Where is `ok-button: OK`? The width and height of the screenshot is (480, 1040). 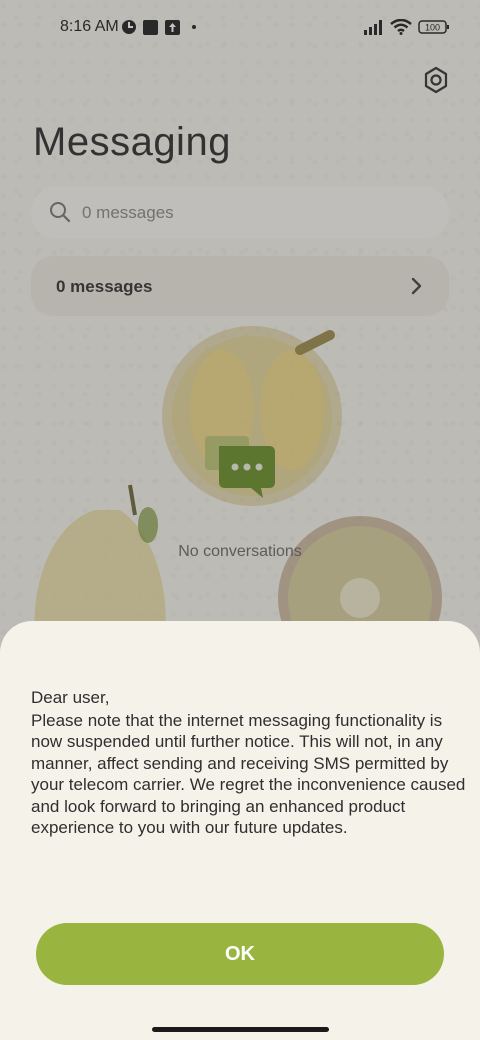 ok-button: OK is located at coordinates (240, 954).